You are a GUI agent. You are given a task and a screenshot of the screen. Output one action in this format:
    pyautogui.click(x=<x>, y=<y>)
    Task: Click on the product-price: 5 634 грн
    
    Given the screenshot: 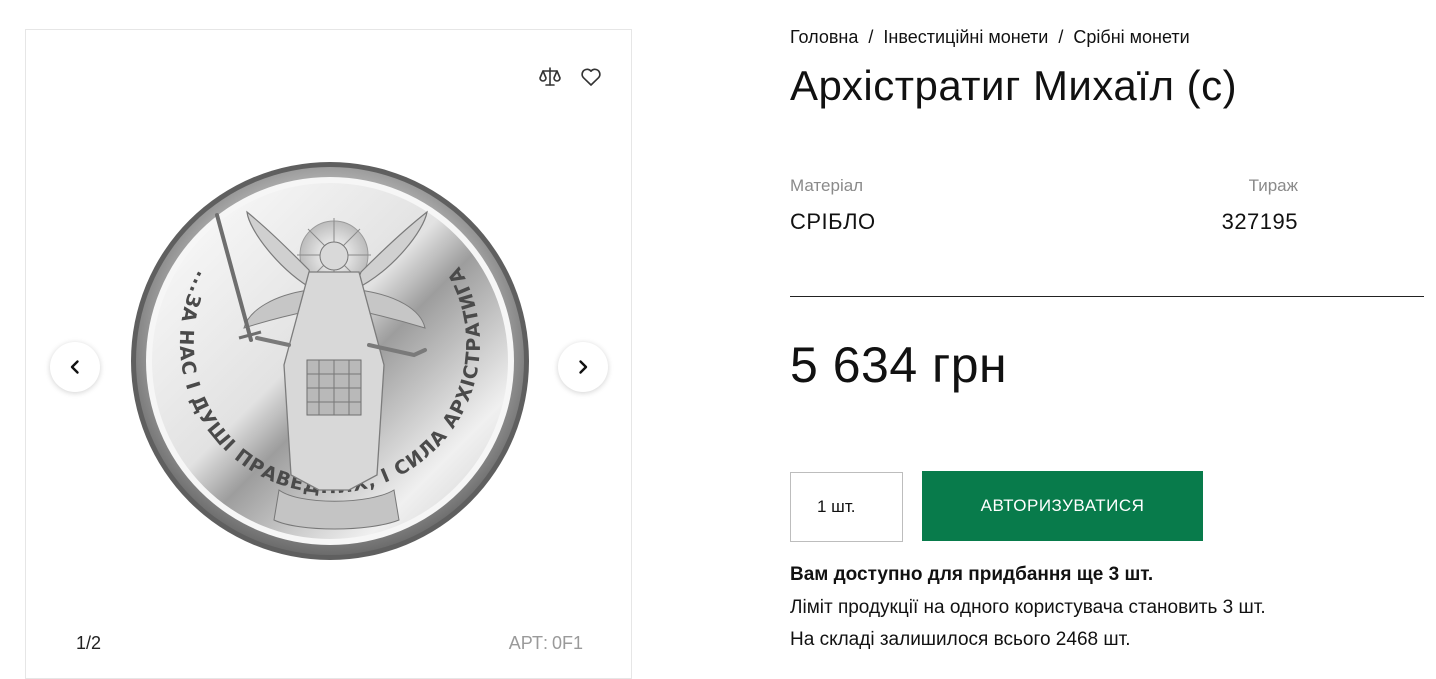 What is the action you would take?
    pyautogui.click(x=899, y=365)
    